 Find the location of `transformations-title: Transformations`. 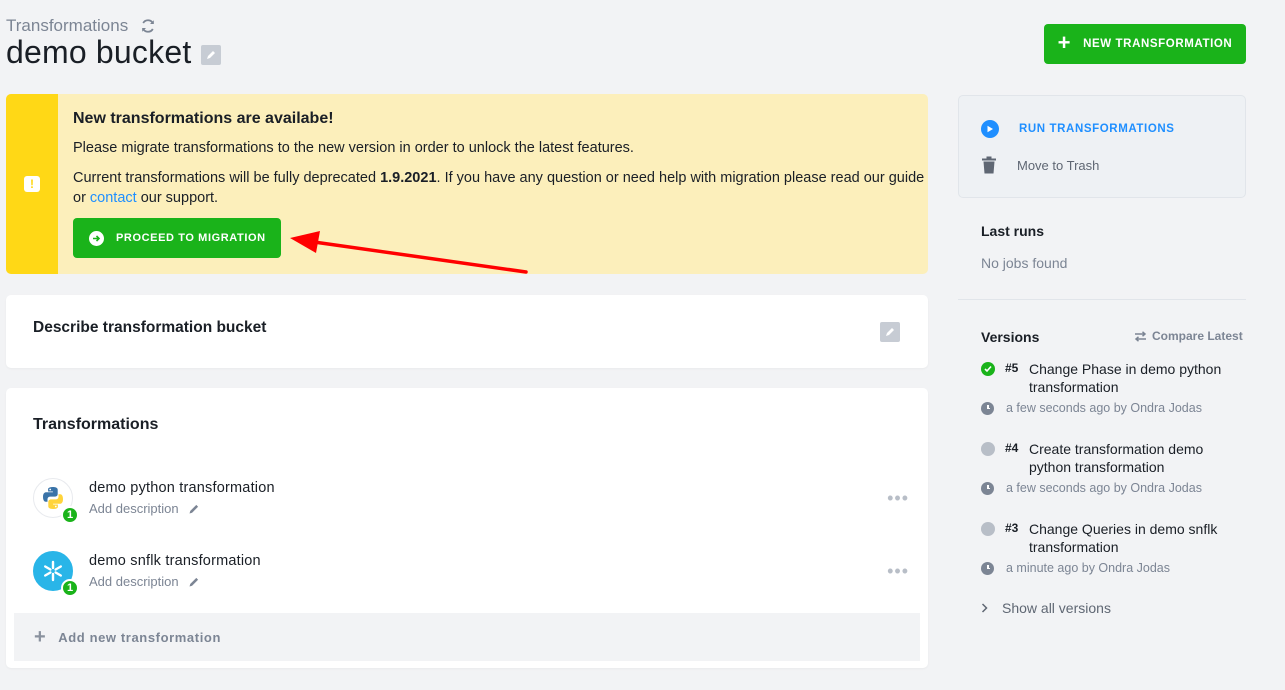

transformations-title: Transformations is located at coordinates (96, 424).